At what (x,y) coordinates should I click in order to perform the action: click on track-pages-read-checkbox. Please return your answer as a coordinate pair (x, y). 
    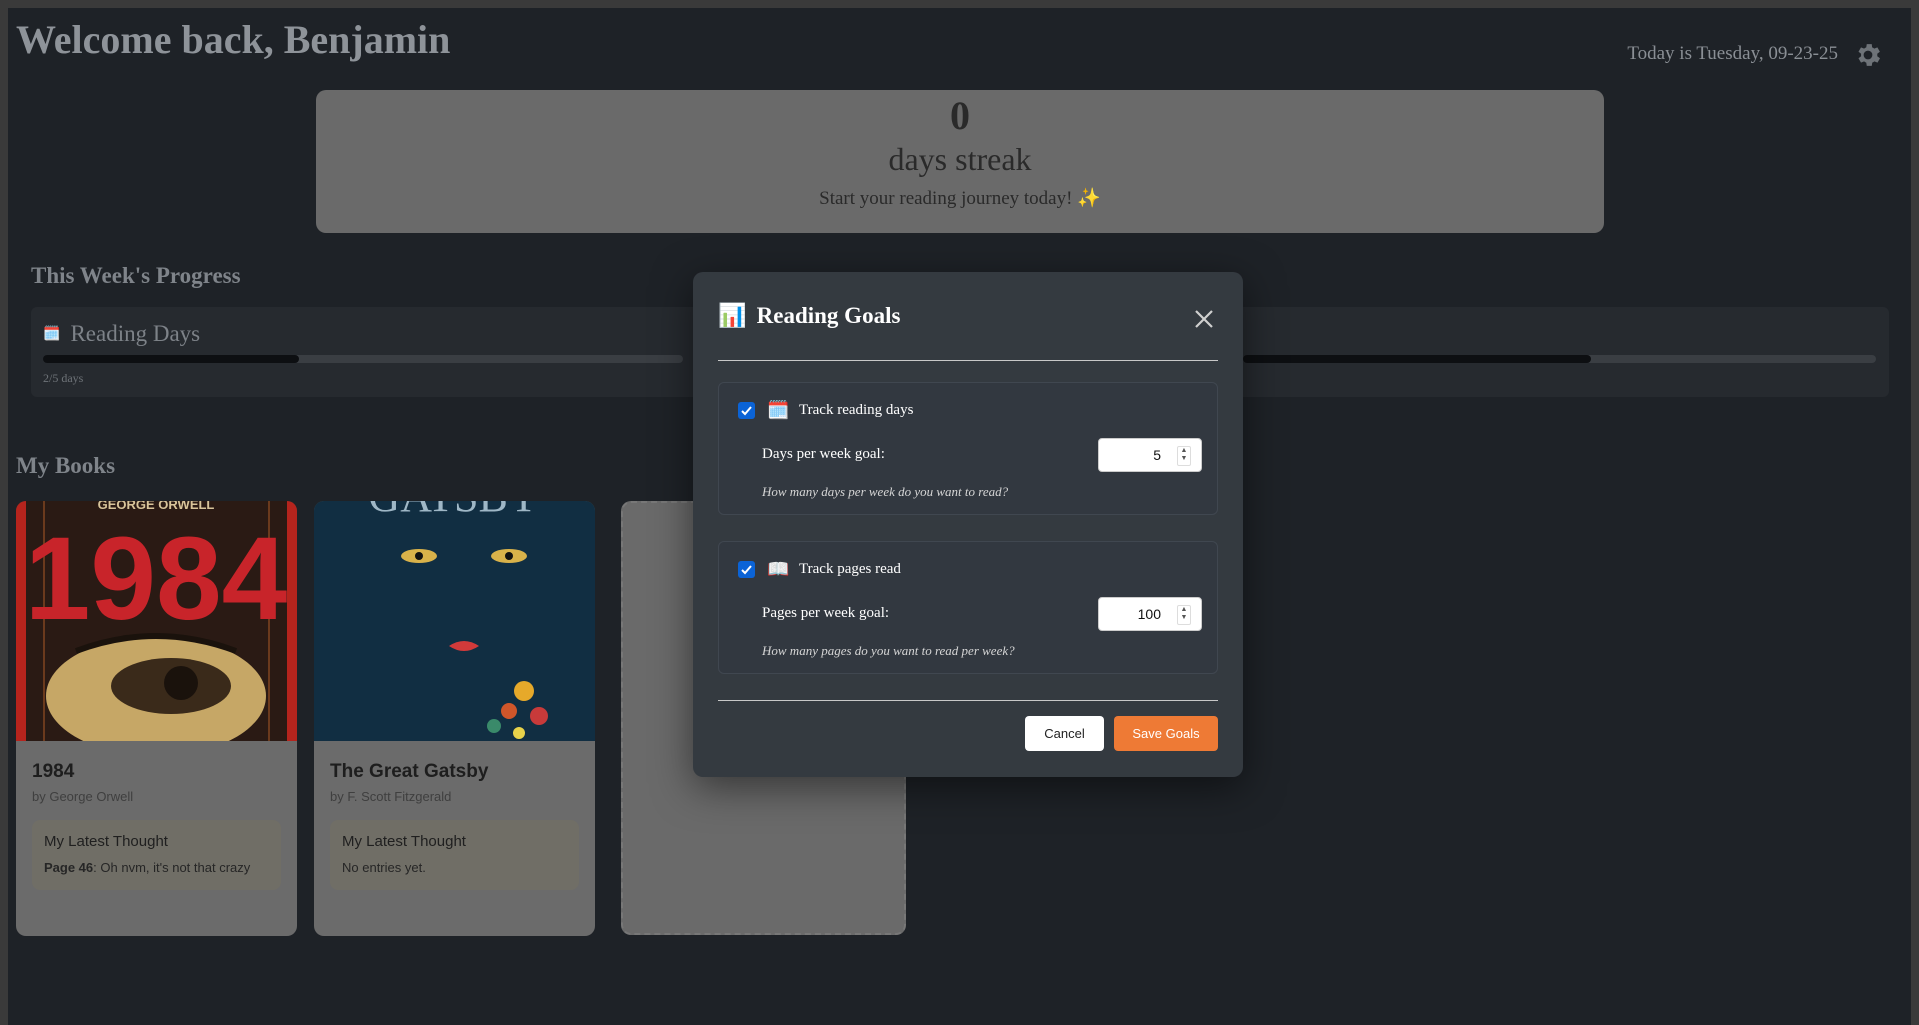
    Looking at the image, I should click on (746, 569).